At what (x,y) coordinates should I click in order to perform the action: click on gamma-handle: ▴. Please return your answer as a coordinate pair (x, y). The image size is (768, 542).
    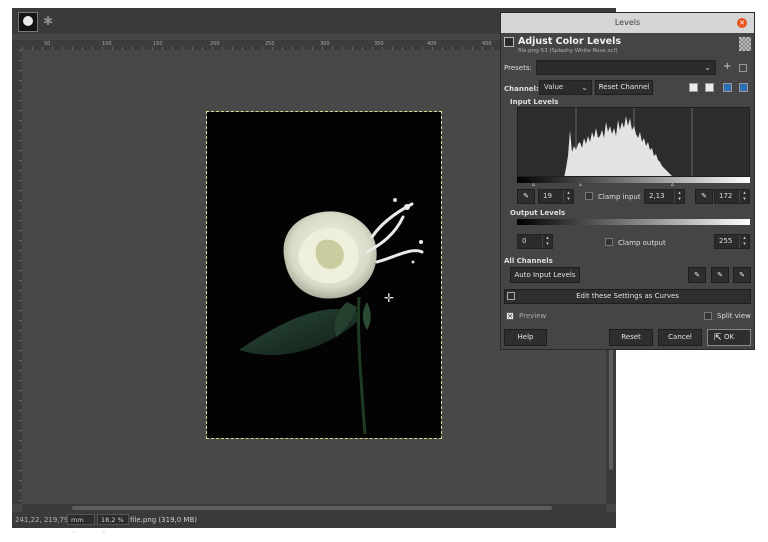
    Looking at the image, I should click on (580, 184).